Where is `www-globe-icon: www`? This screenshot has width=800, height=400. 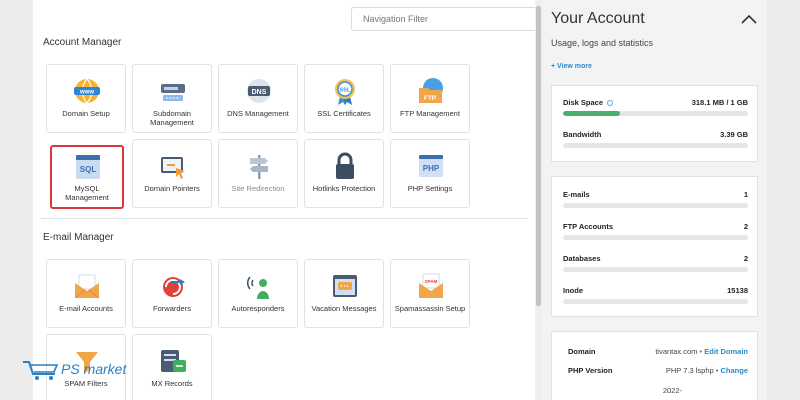
www-globe-icon: www is located at coordinates (87, 91).